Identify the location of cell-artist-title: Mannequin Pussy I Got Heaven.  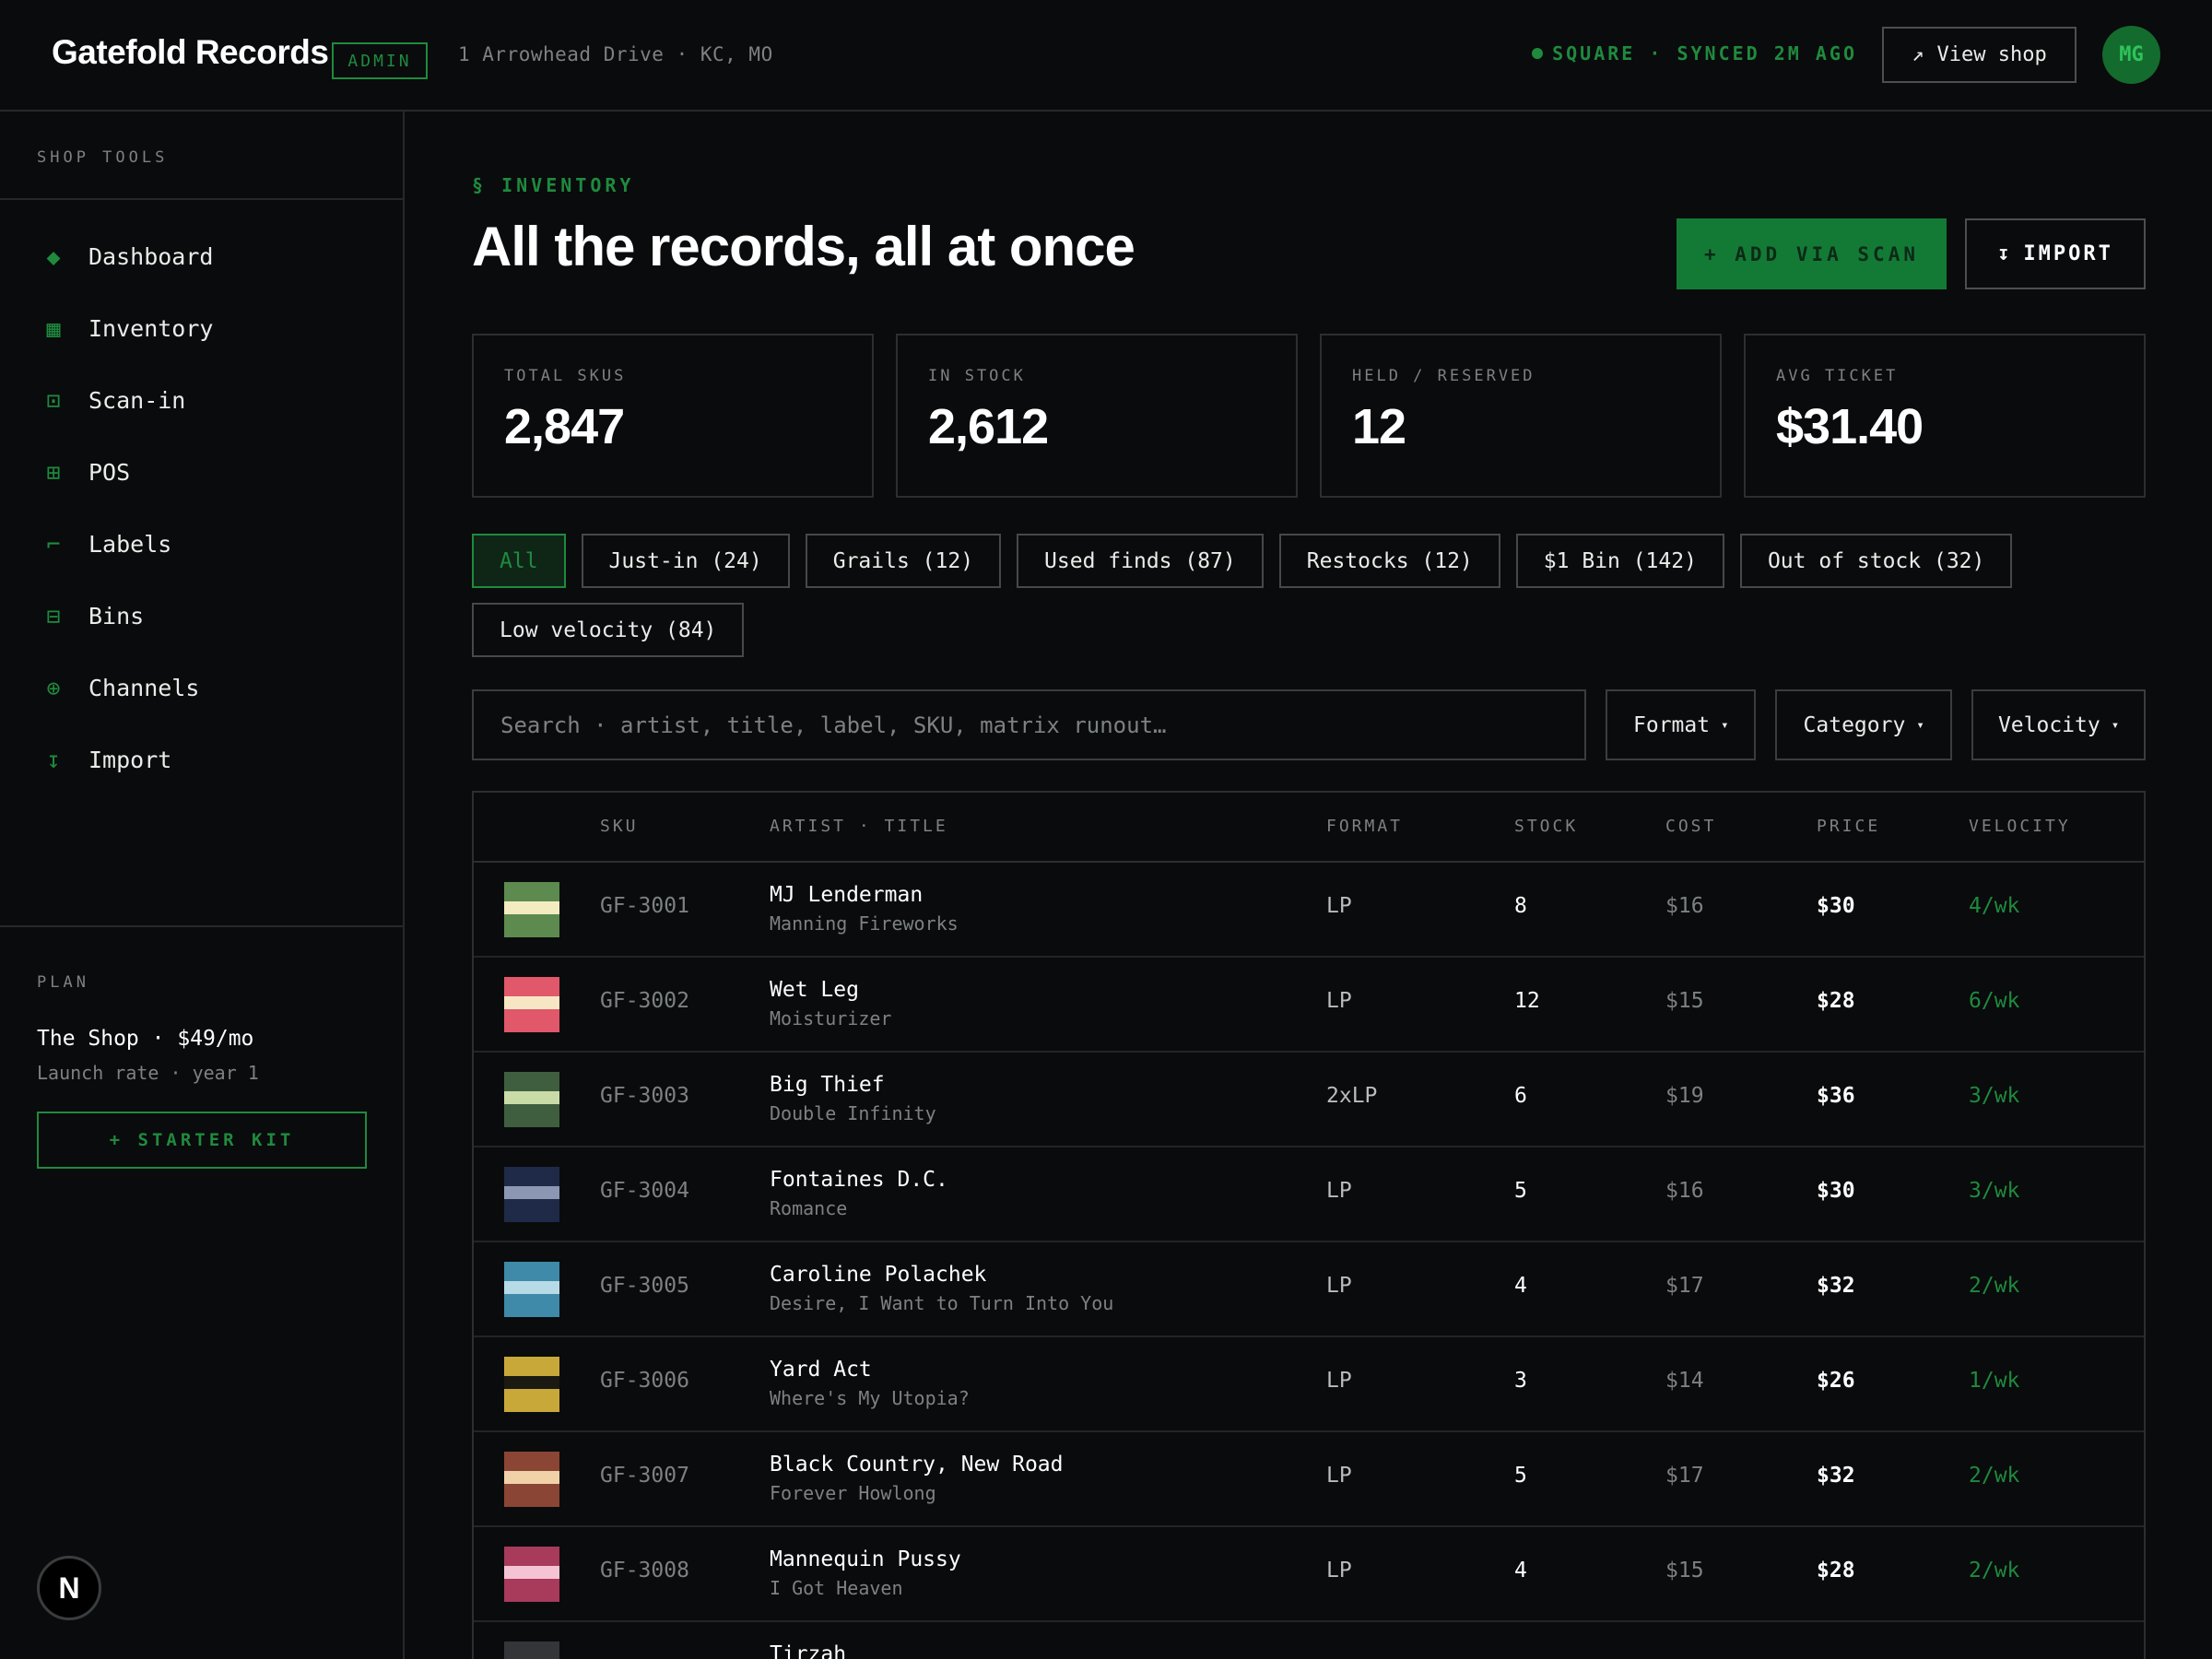
(865, 1573).